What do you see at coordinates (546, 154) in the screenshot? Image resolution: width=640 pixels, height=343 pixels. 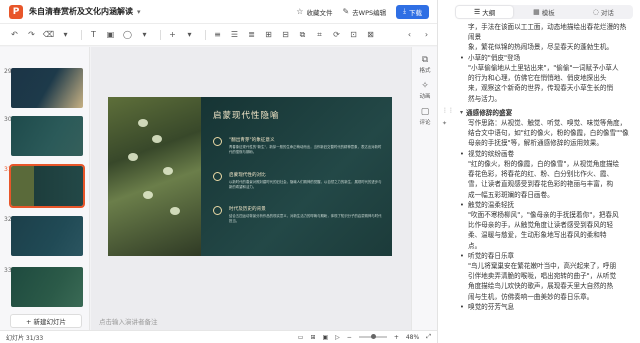 I see `outline-bullet: 视觉的缤纷画卷` at bounding box center [546, 154].